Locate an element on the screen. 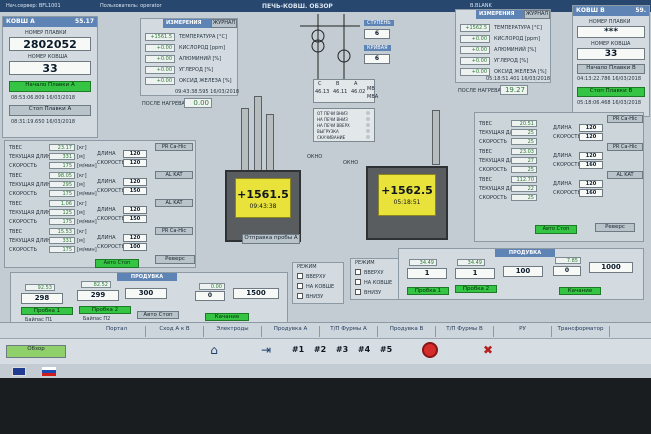 The height and width of the screenshot is (434, 651). operator-label: Пользователь: operator is located at coordinates (131, 6).